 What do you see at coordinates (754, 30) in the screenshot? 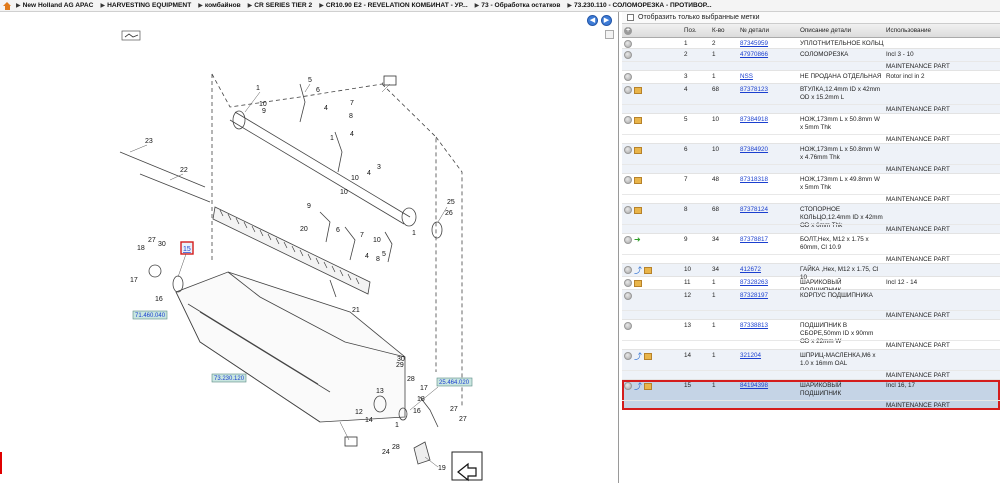
I see `header-part-number: № детали` at bounding box center [754, 30].